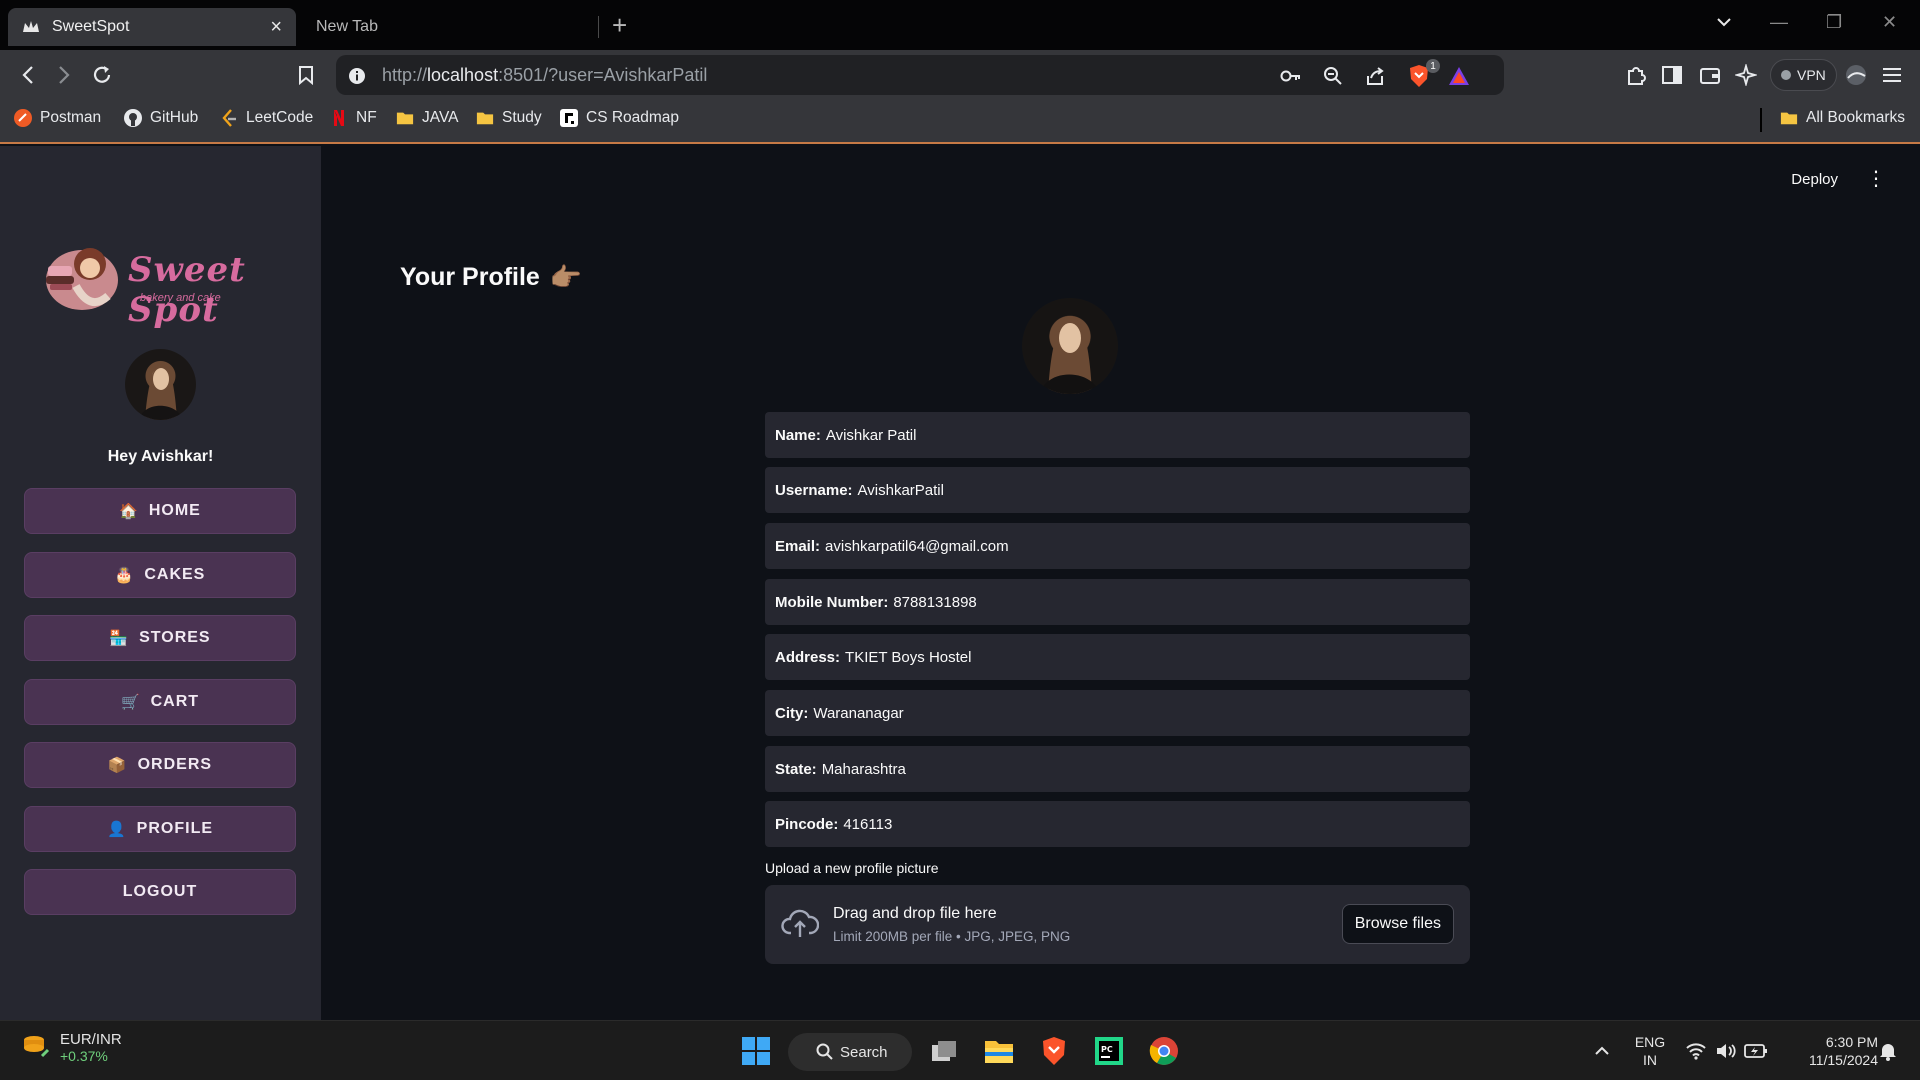  Describe the element at coordinates (1375, 76) in the screenshot. I see `share-icon` at that location.